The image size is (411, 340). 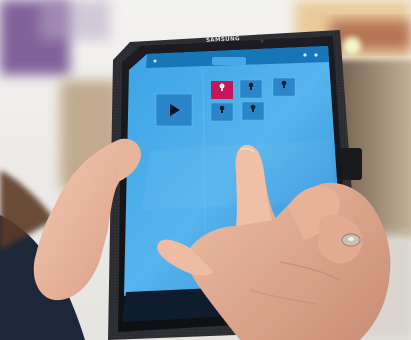 I want to click on left-thumb, so click(x=129, y=160).